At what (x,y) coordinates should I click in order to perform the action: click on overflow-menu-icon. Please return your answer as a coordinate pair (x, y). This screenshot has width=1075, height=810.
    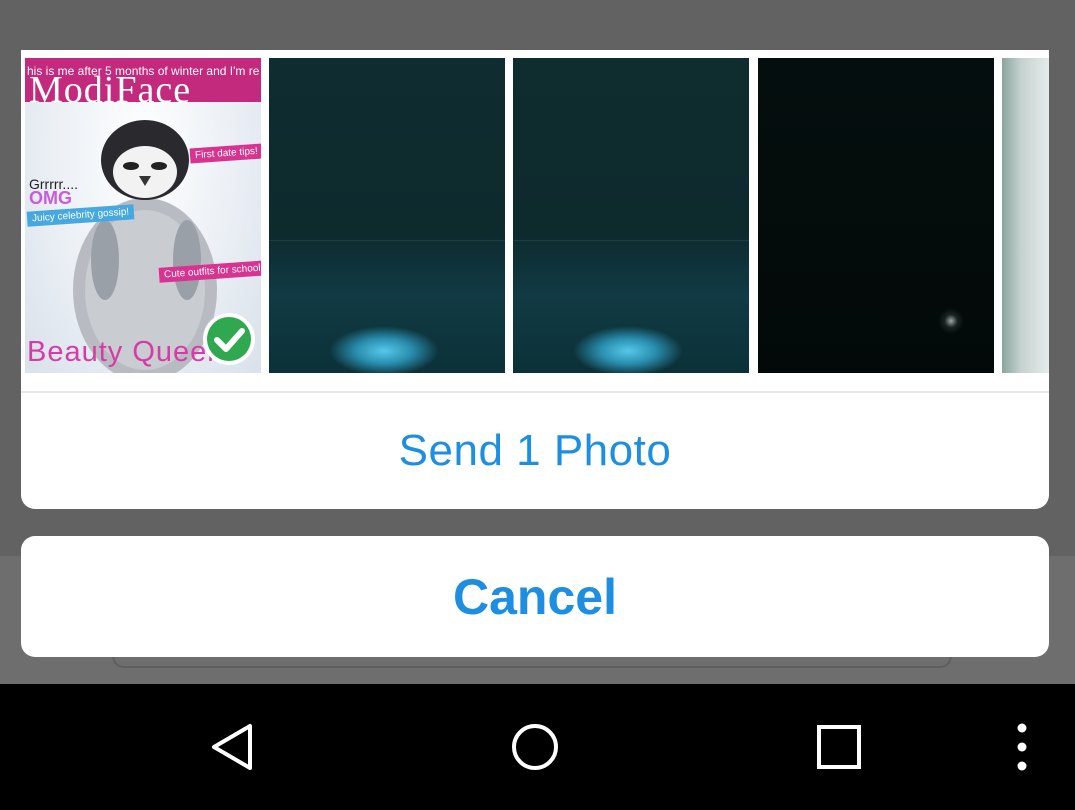
    Looking at the image, I should click on (1022, 747).